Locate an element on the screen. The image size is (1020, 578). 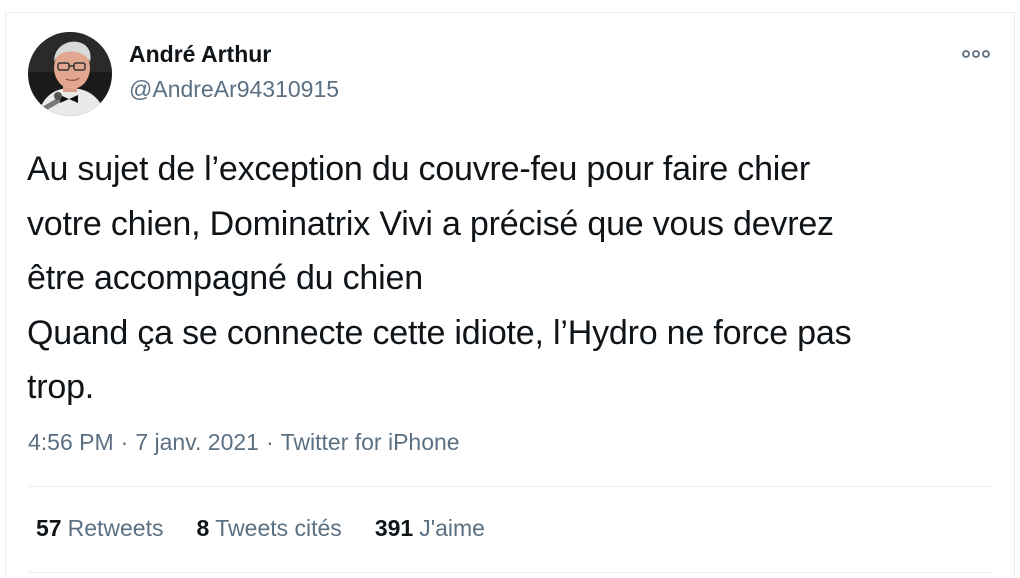
likes-stat: 391 J'aime is located at coordinates (430, 528).